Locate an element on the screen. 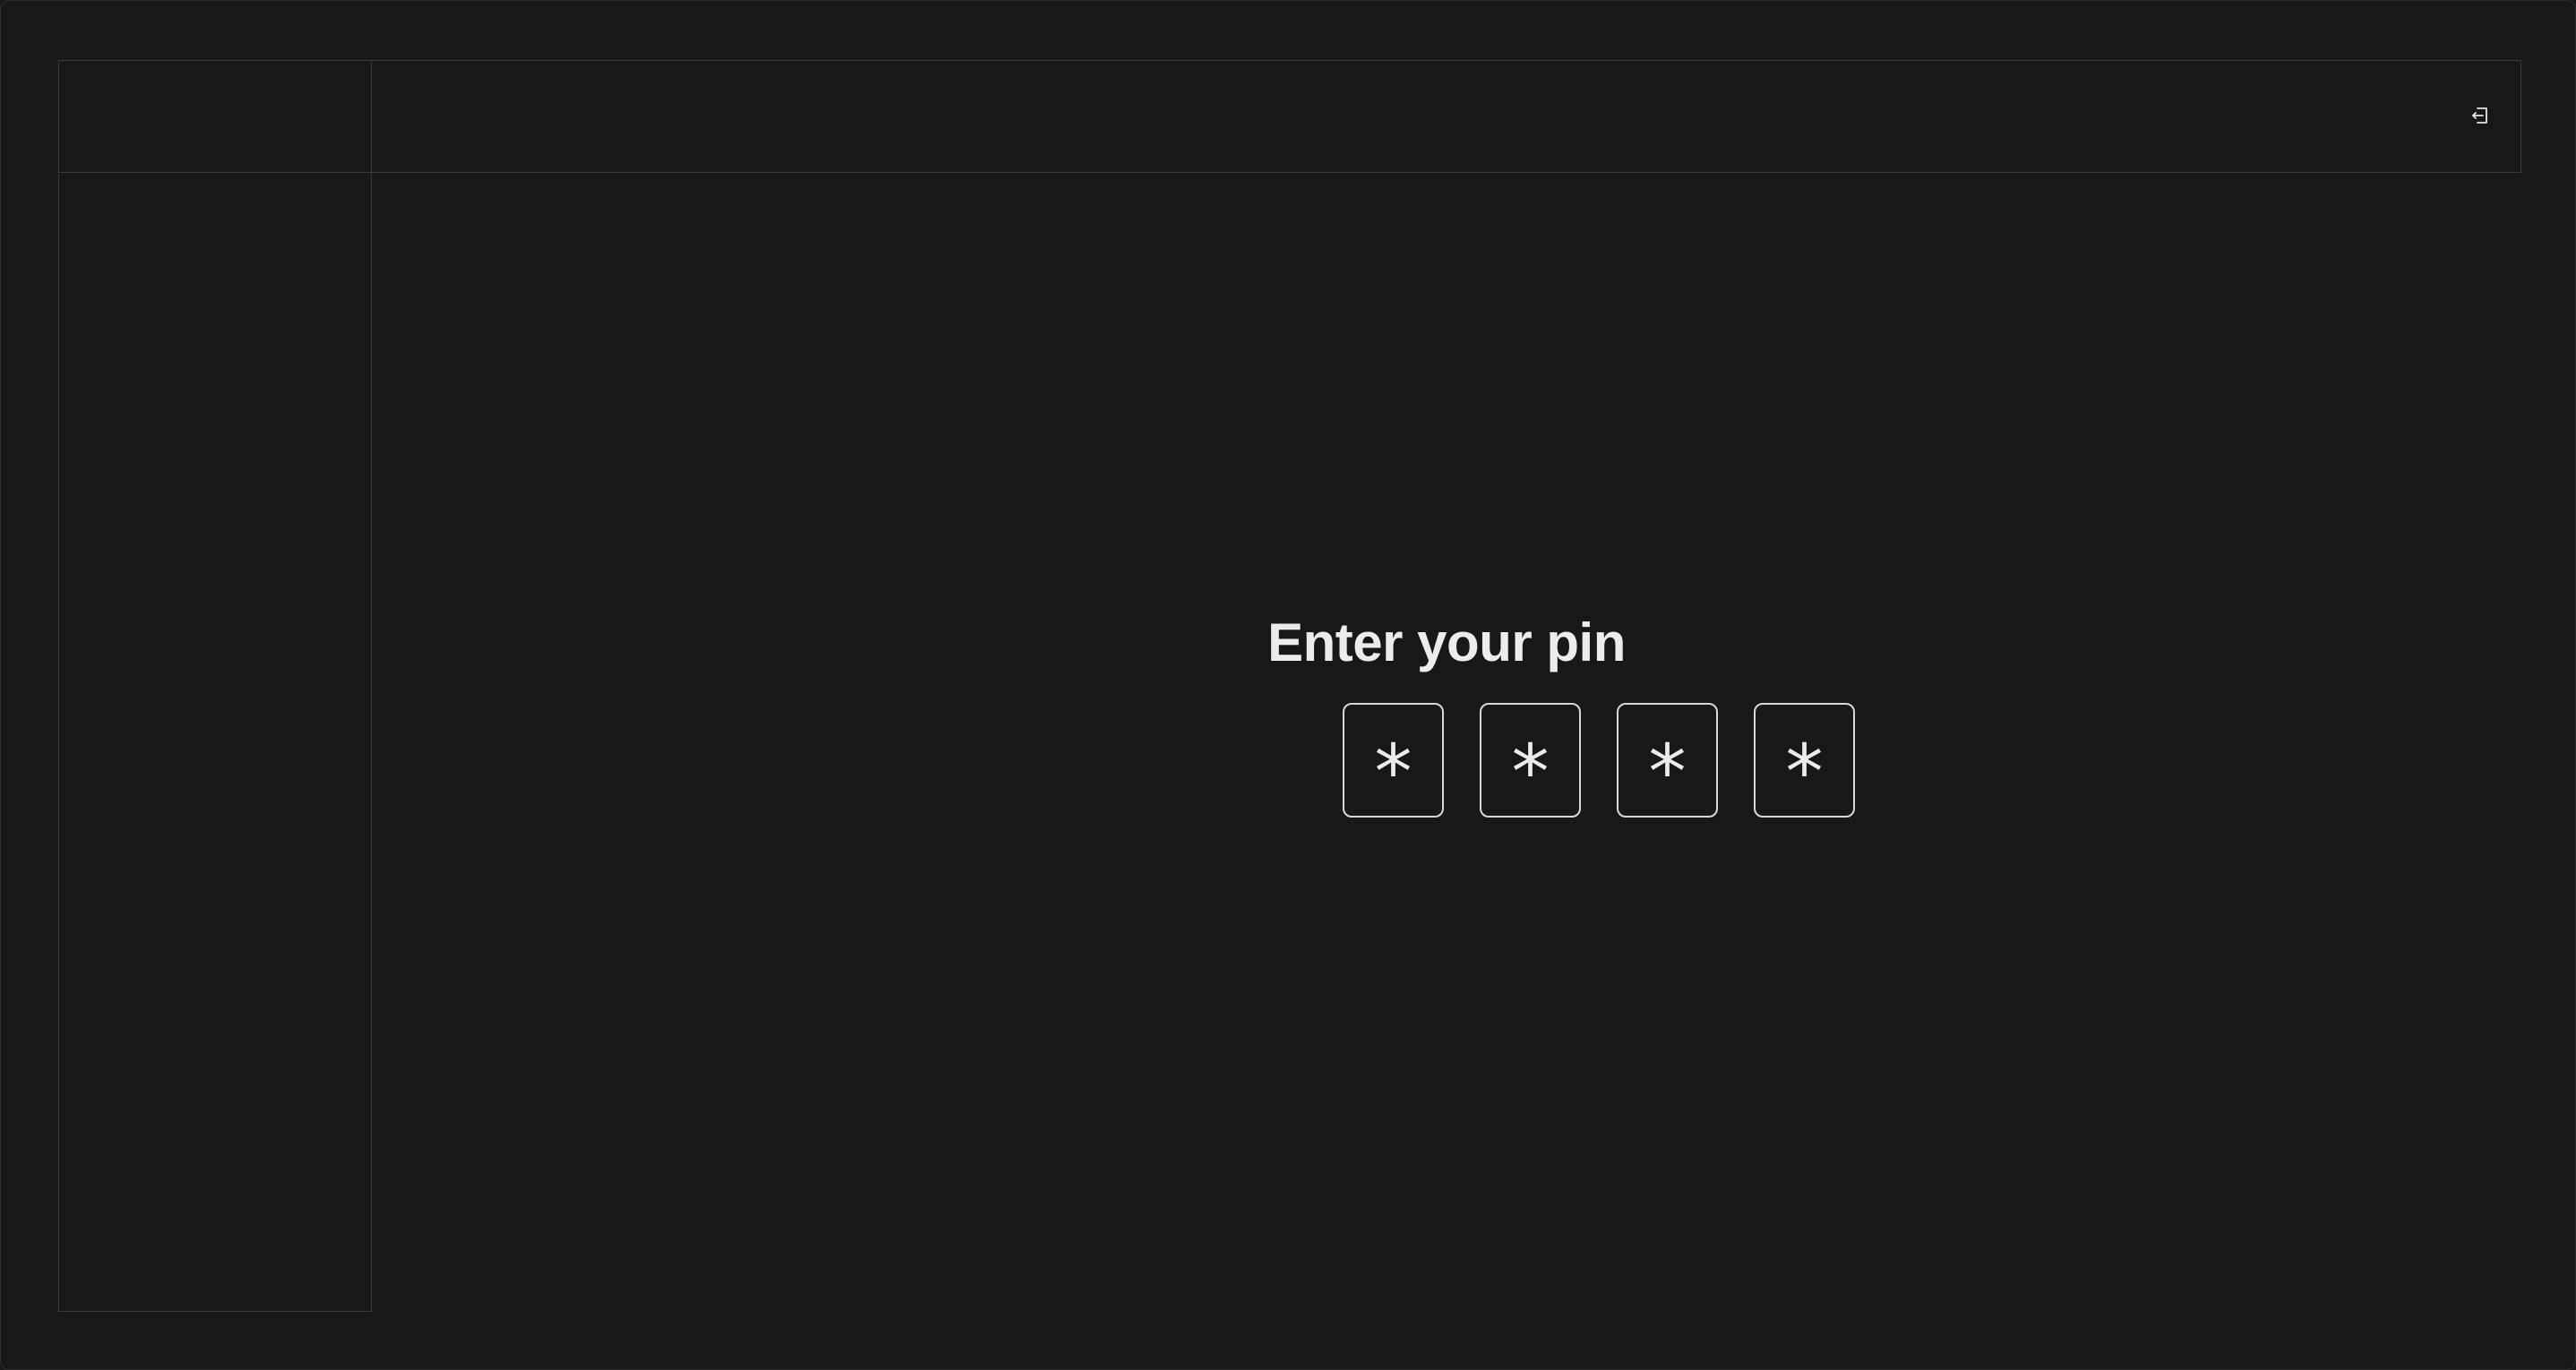  pin-title: Enter your pin is located at coordinates (1446, 642).